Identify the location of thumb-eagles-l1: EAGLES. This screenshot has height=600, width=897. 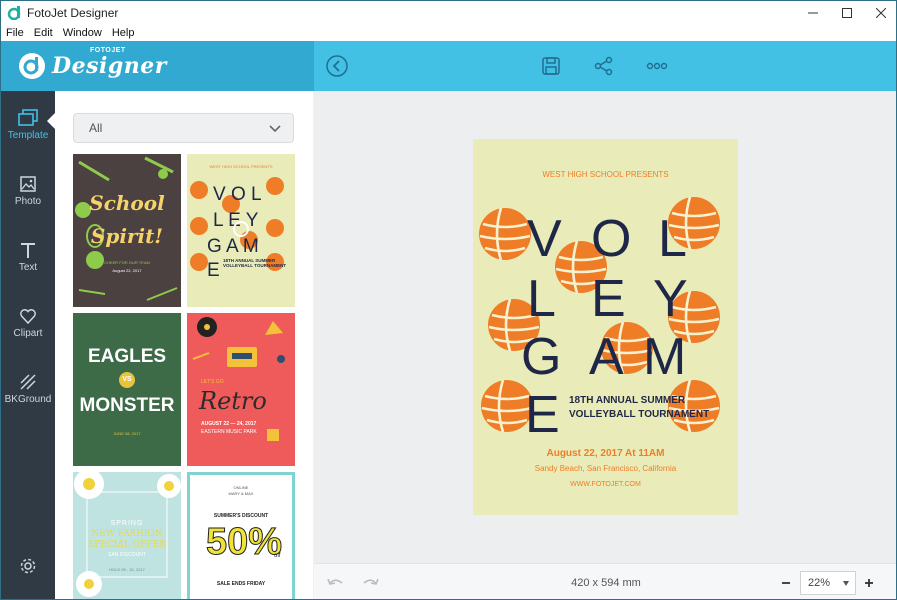
(127, 356).